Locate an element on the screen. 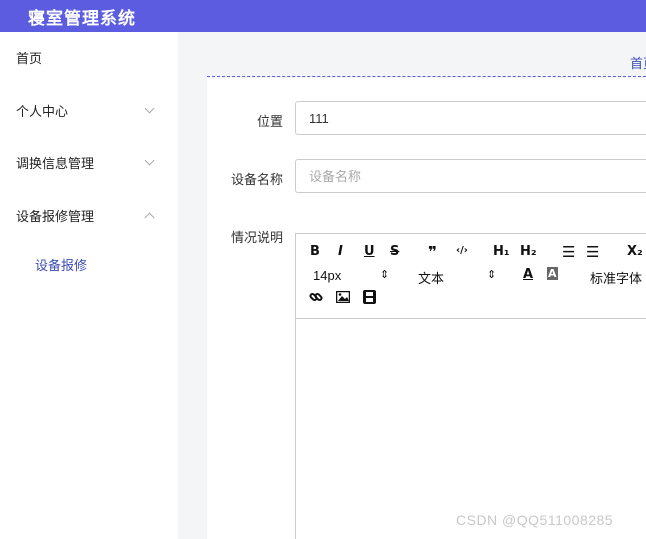 The image size is (646, 539). location-input is located at coordinates (470, 118).